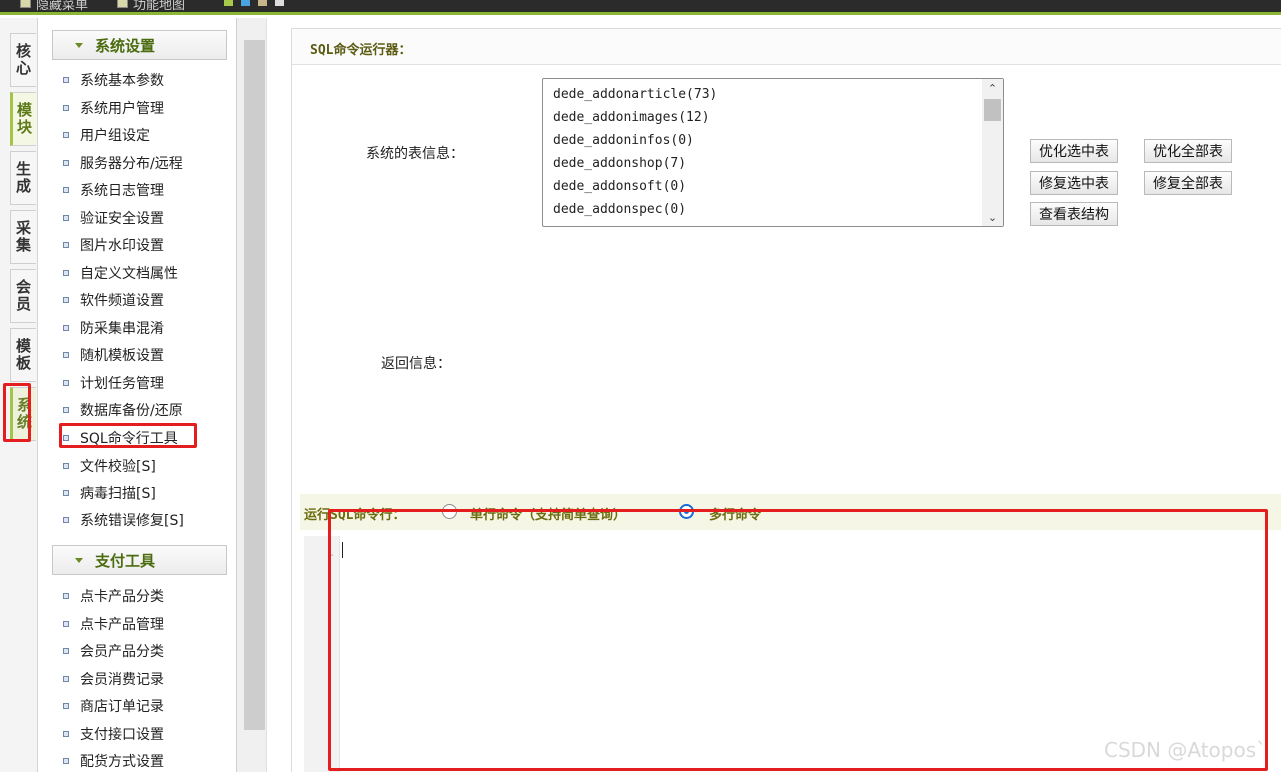 The height and width of the screenshot is (772, 1281). I want to click on menu-item: 用户组设定, so click(106, 135).